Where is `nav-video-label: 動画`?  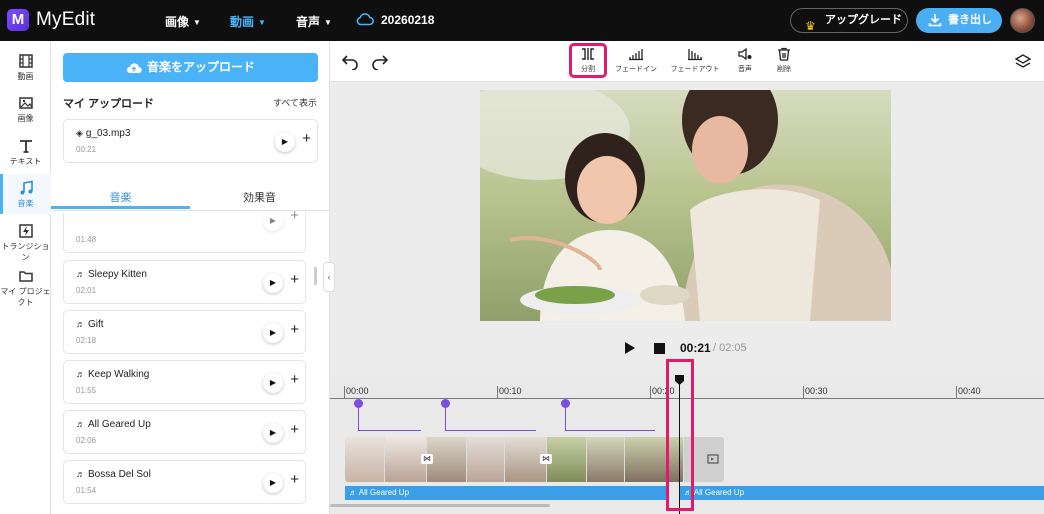
nav-video-label: 動画 is located at coordinates (242, 22).